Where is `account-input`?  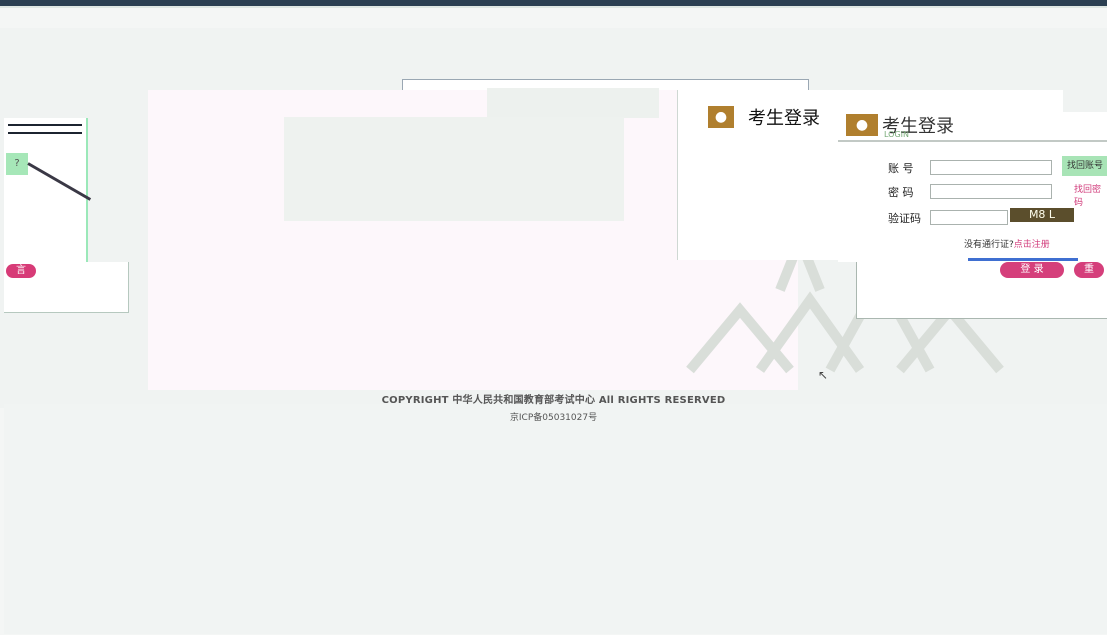 account-input is located at coordinates (991, 167).